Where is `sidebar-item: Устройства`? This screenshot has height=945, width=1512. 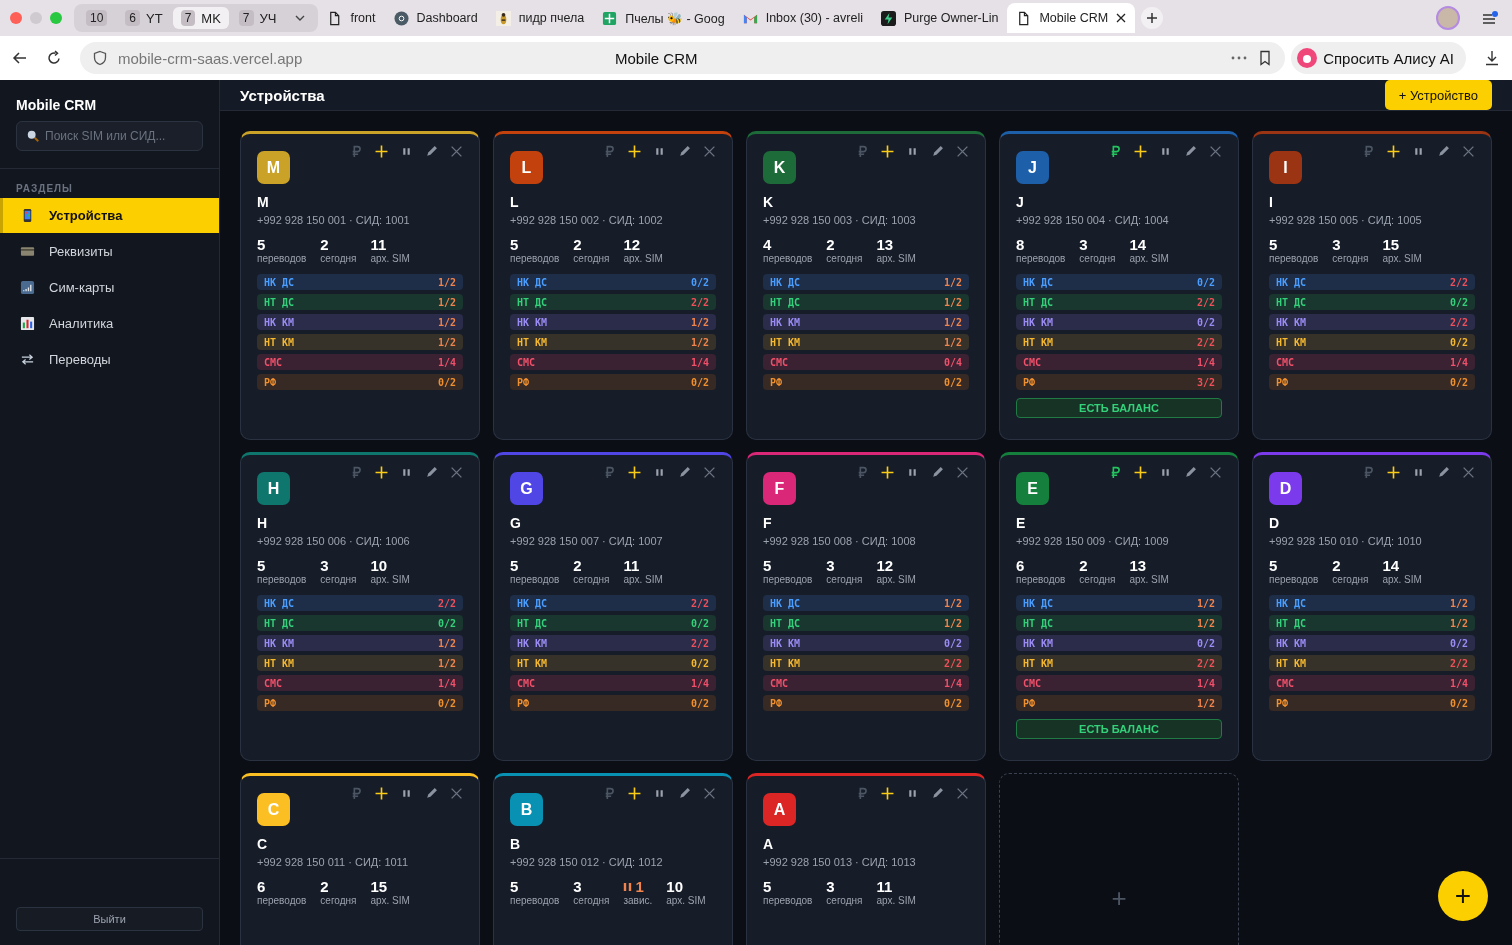 sidebar-item: Устройства is located at coordinates (109, 215).